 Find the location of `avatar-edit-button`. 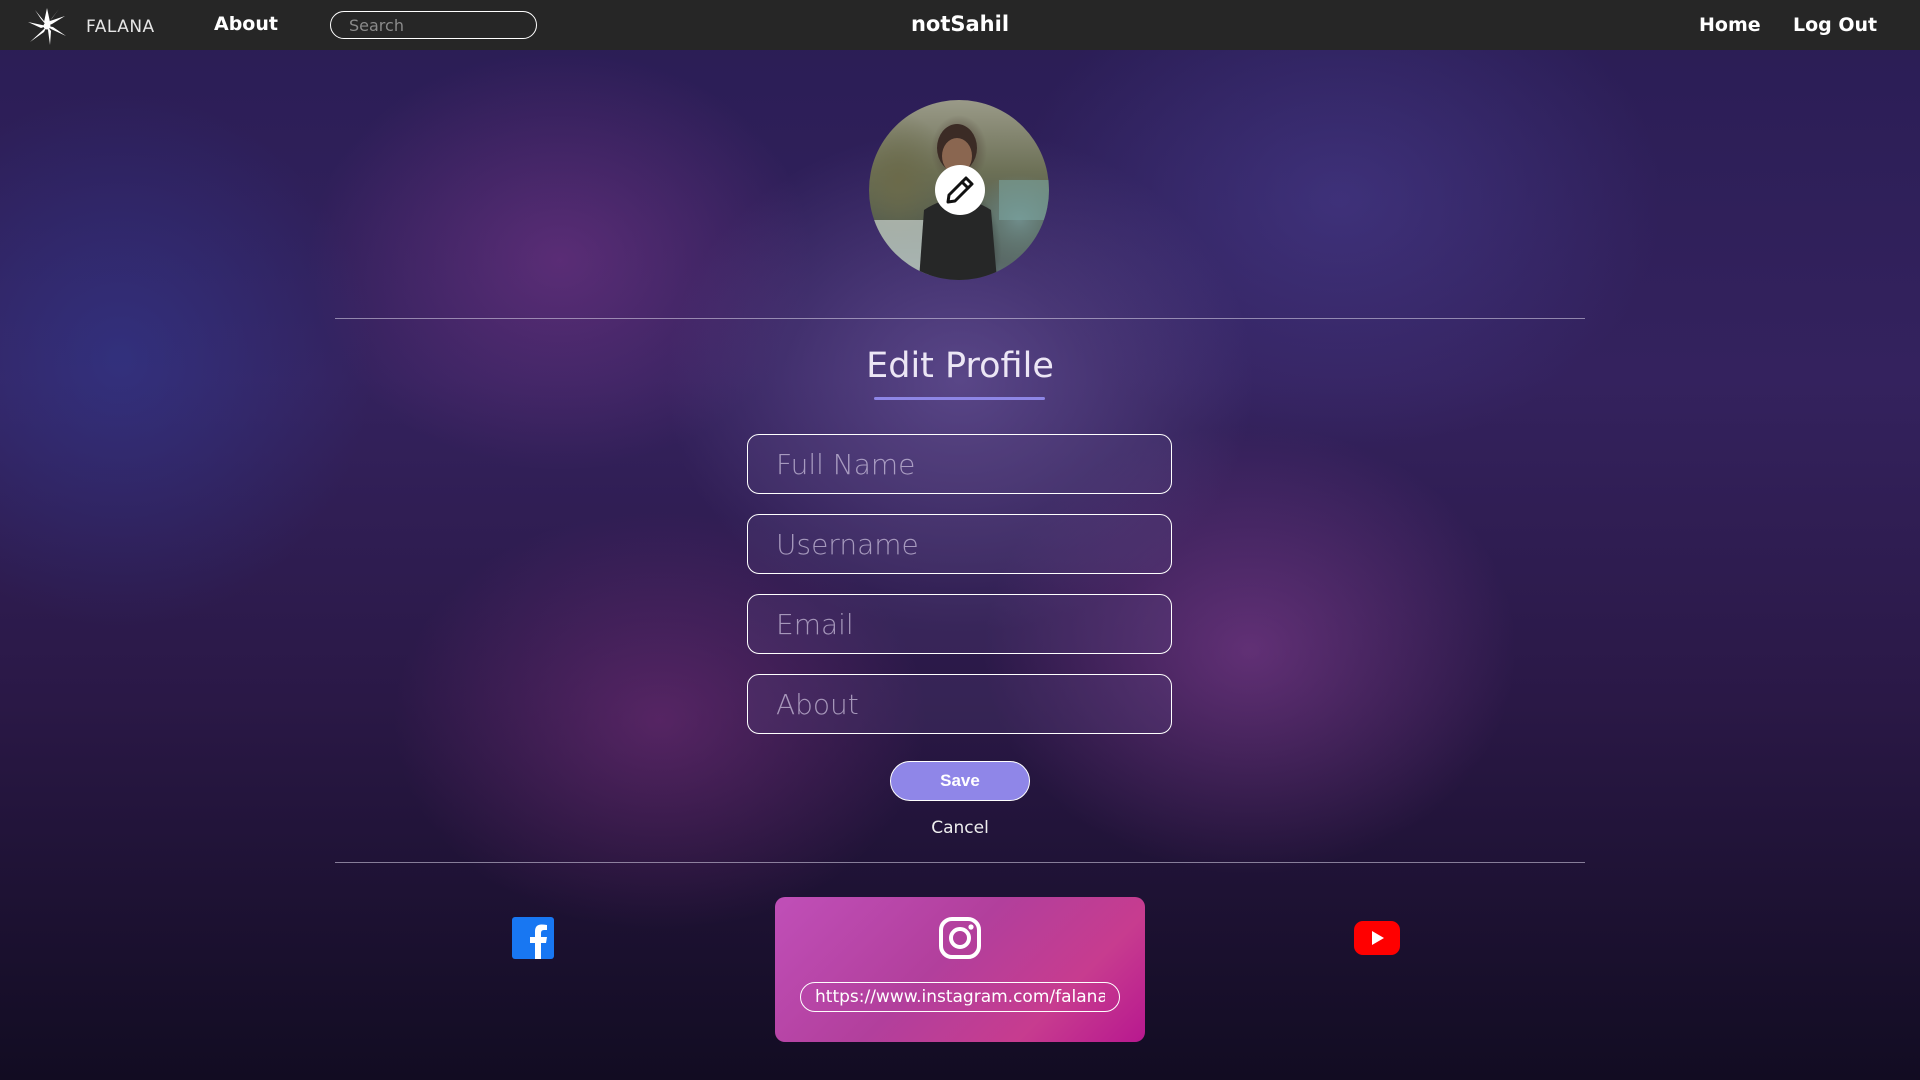

avatar-edit-button is located at coordinates (960, 190).